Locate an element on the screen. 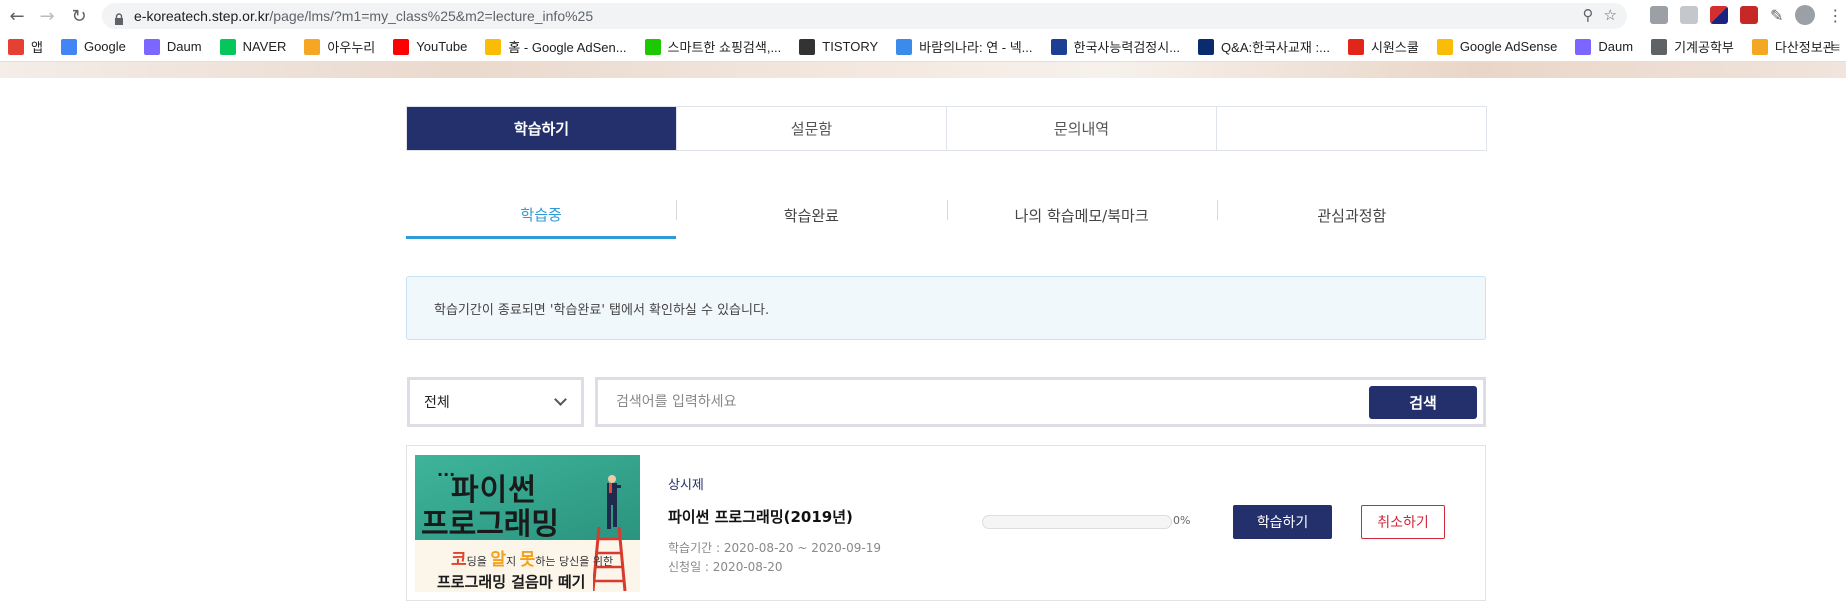 The image size is (1846, 605). reading-list-icon: ≡ is located at coordinates (1836, 47).